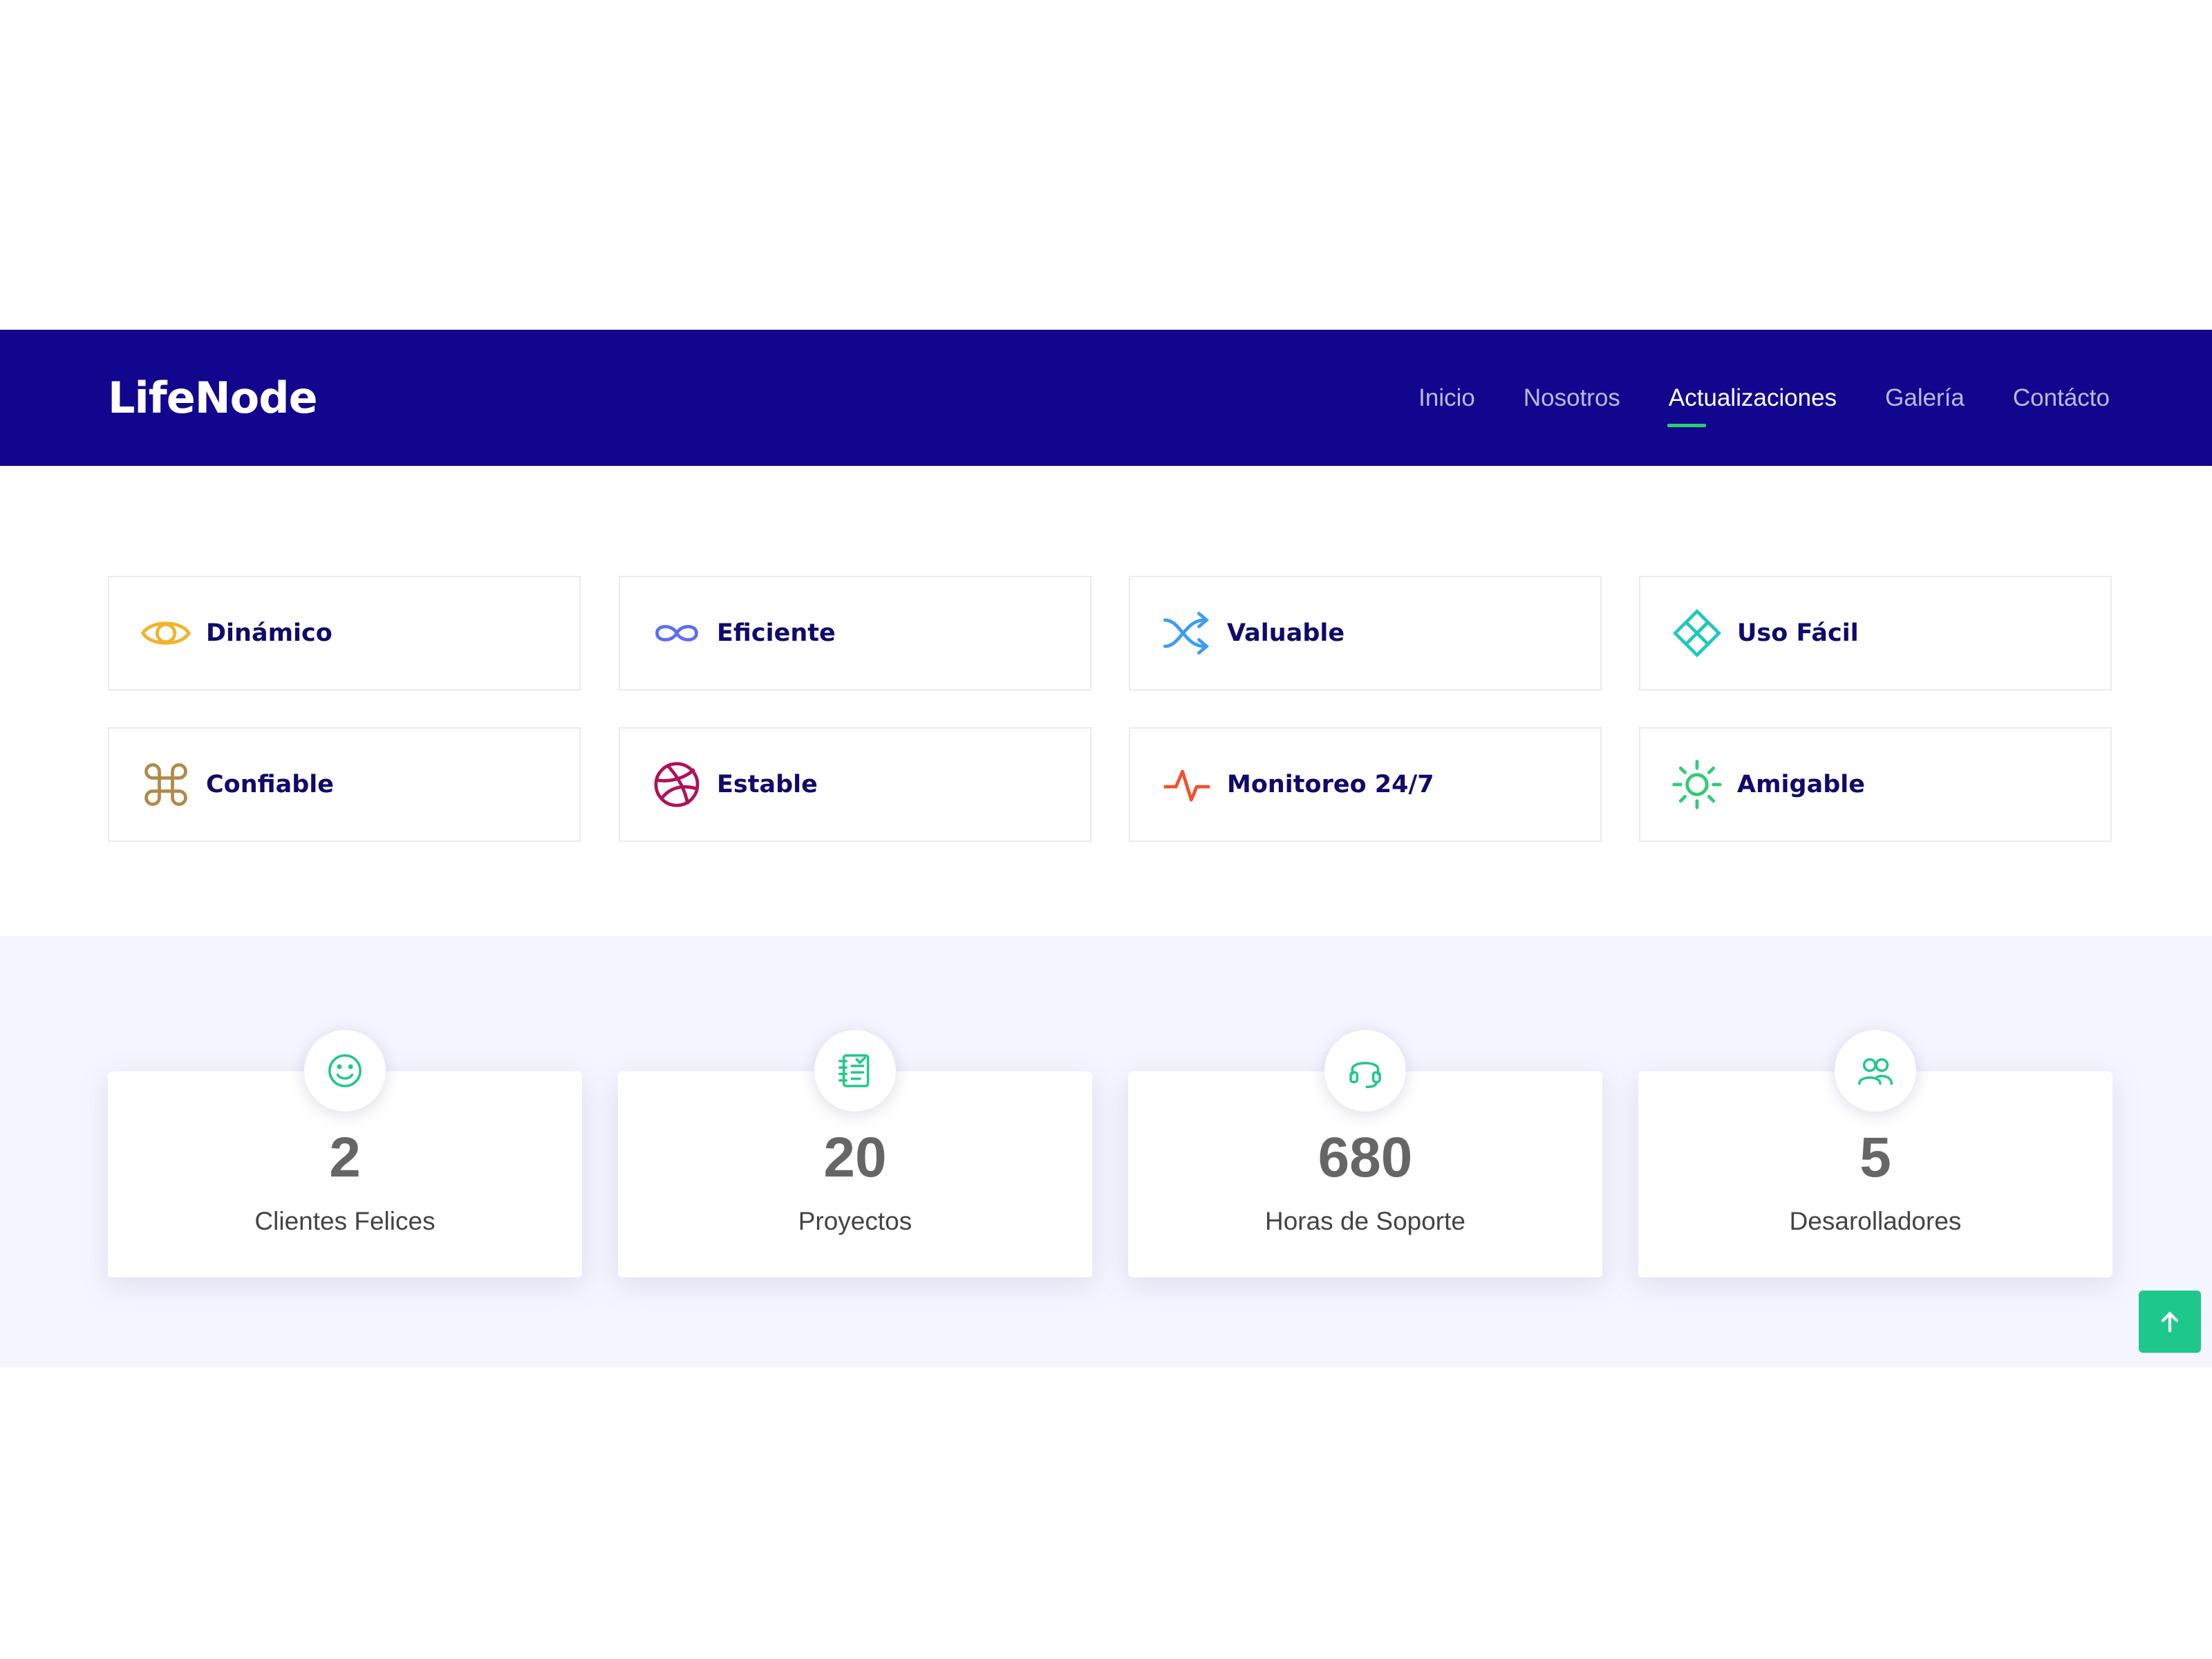 This screenshot has width=2212, height=1659. I want to click on count-value: 680, so click(1365, 1157).